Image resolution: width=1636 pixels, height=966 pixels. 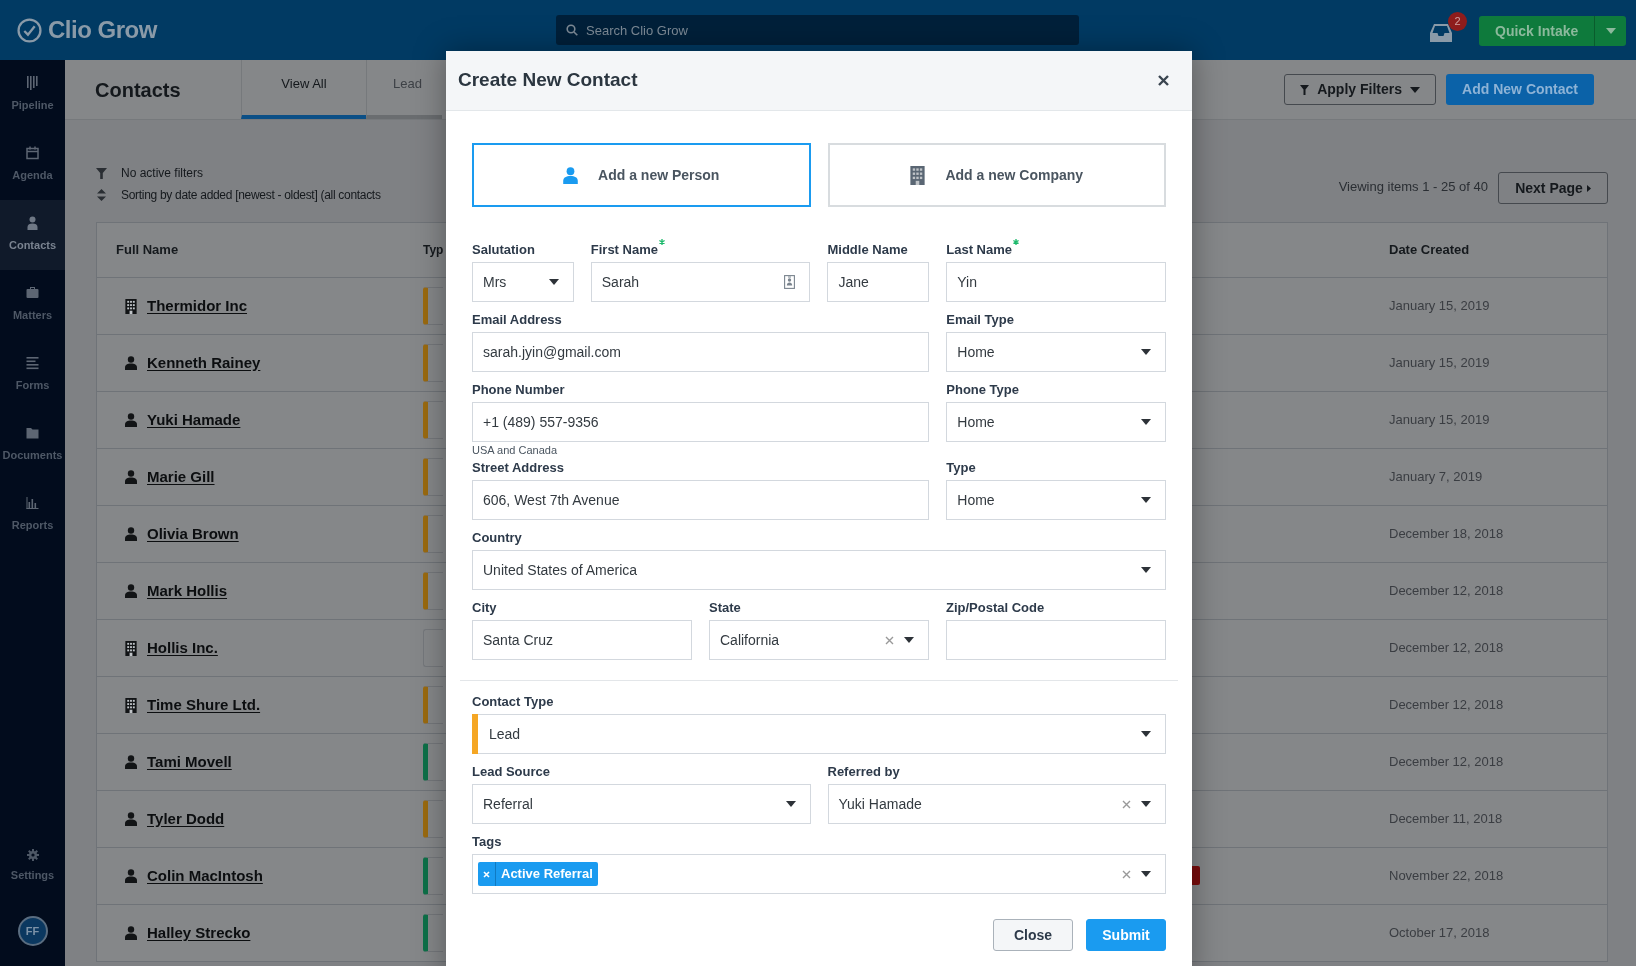 I want to click on field-label: Email Address, so click(x=517, y=320).